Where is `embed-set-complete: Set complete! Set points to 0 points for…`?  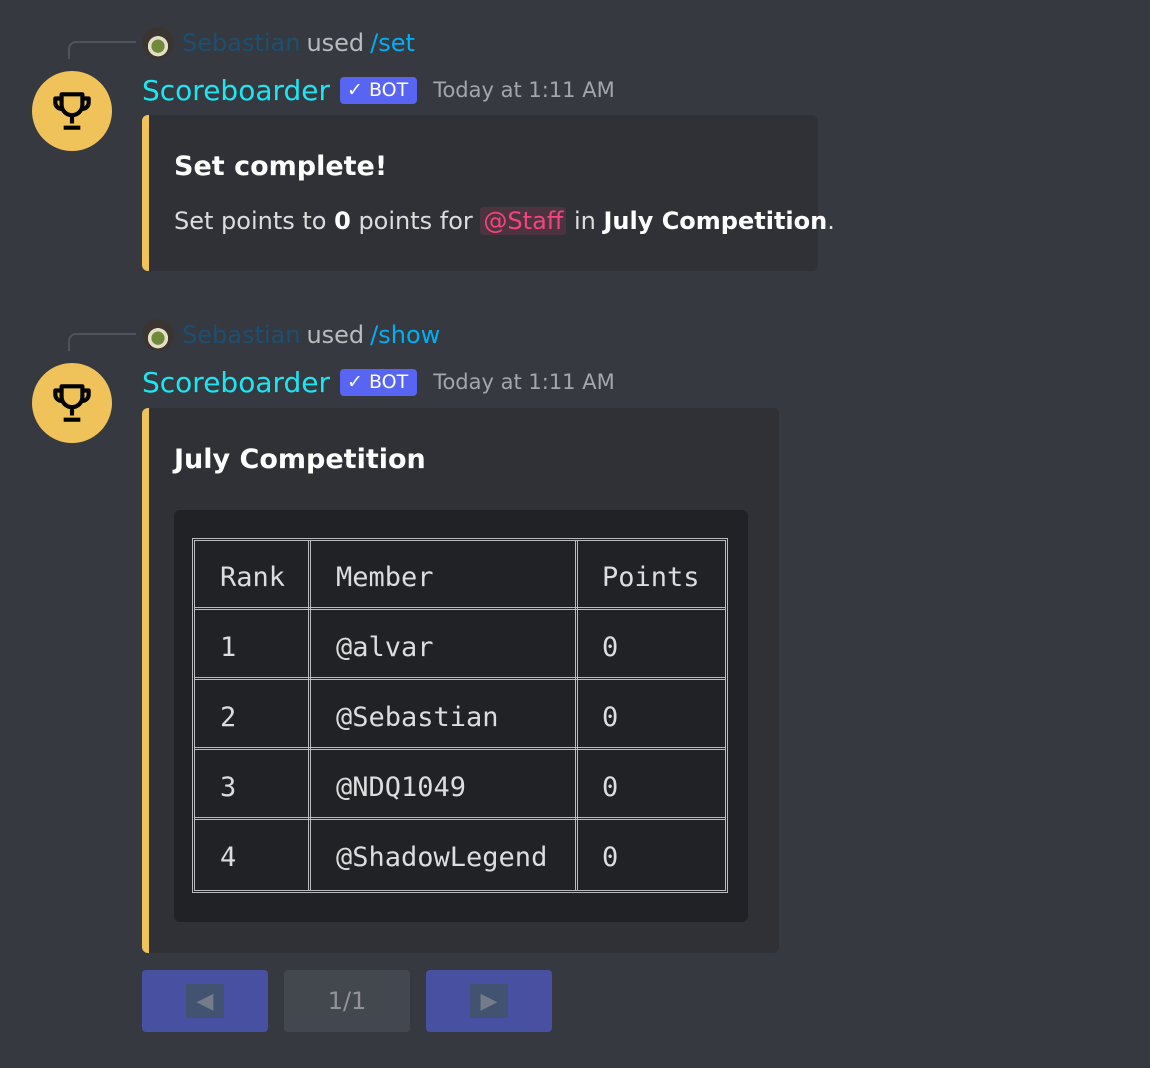
embed-set-complete: Set complete! Set points to 0 points for… is located at coordinates (488, 193).